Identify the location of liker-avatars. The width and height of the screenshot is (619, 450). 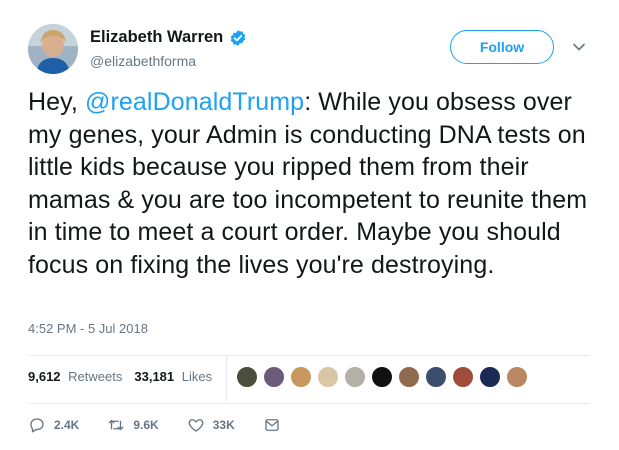
(384, 377).